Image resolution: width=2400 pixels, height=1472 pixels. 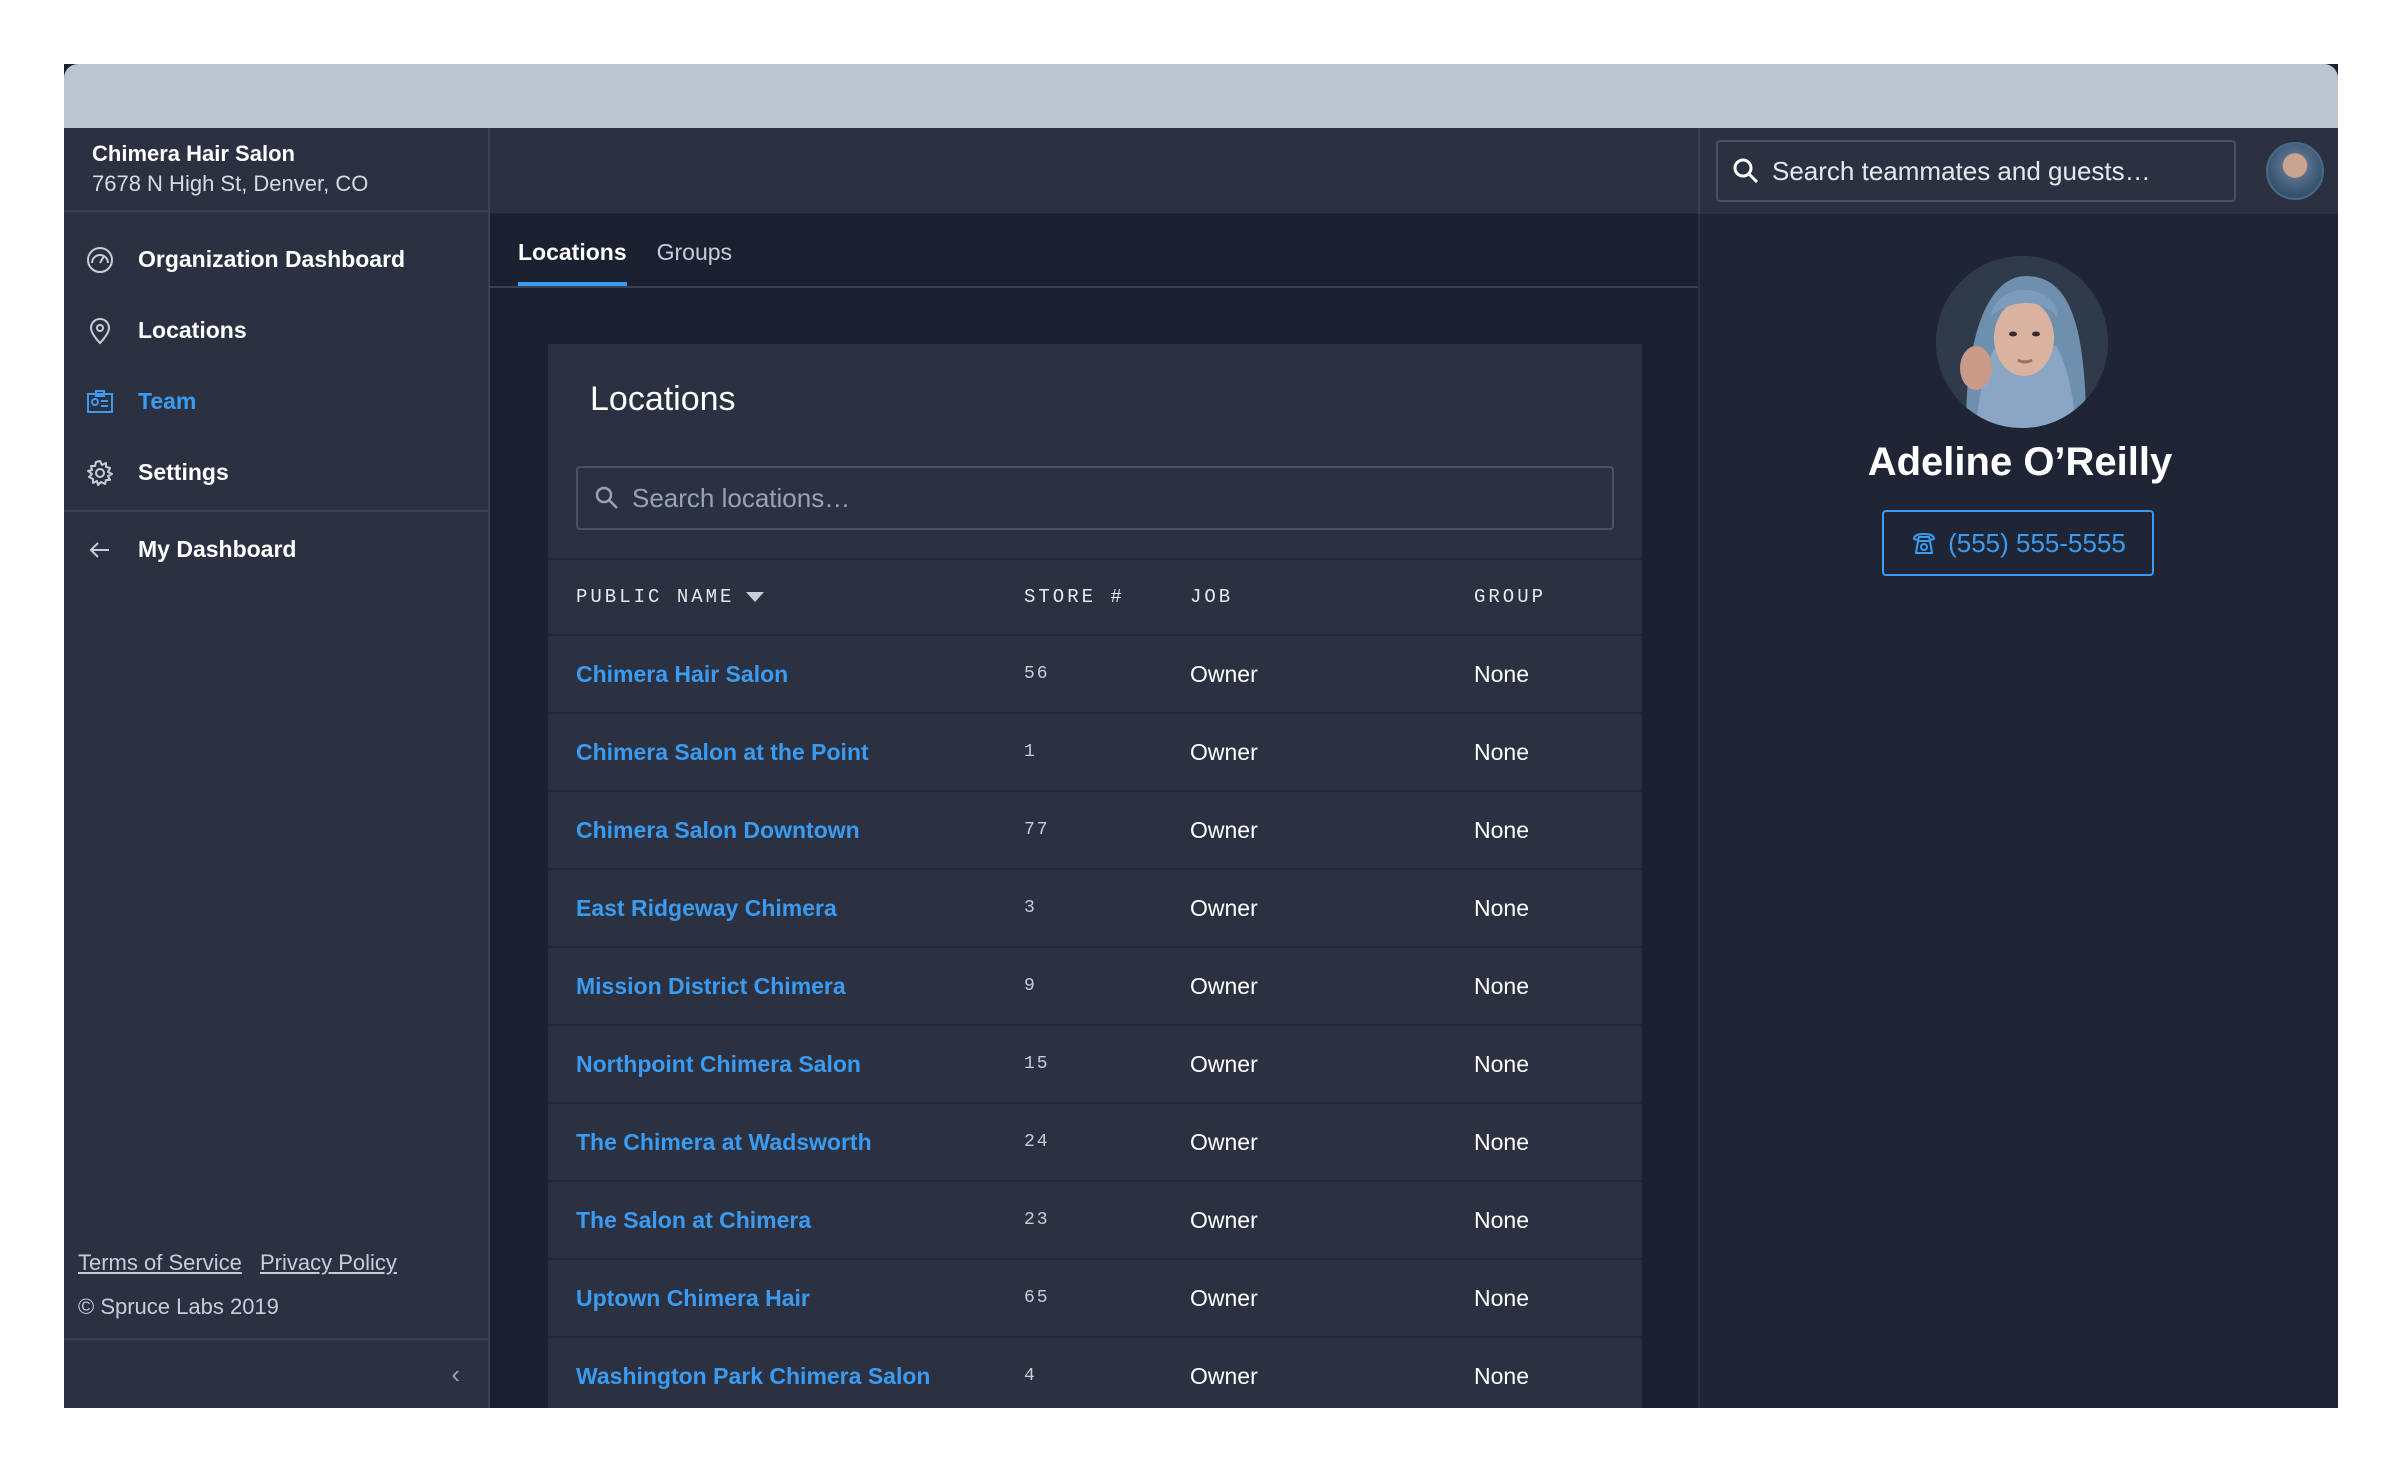 What do you see at coordinates (1037, 1064) in the screenshot?
I see `store-number: 15` at bounding box center [1037, 1064].